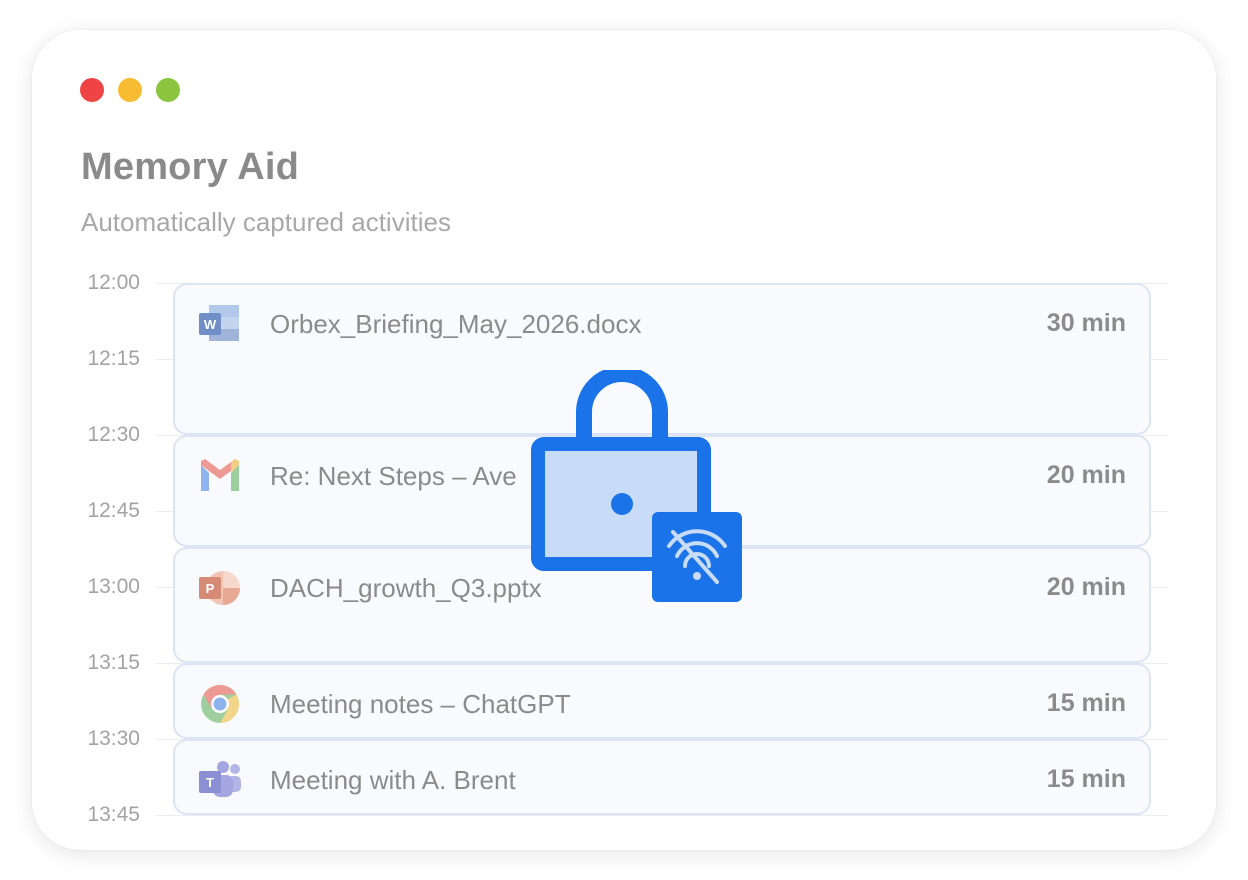  What do you see at coordinates (210, 782) in the screenshot?
I see `svg-text: T` at bounding box center [210, 782].